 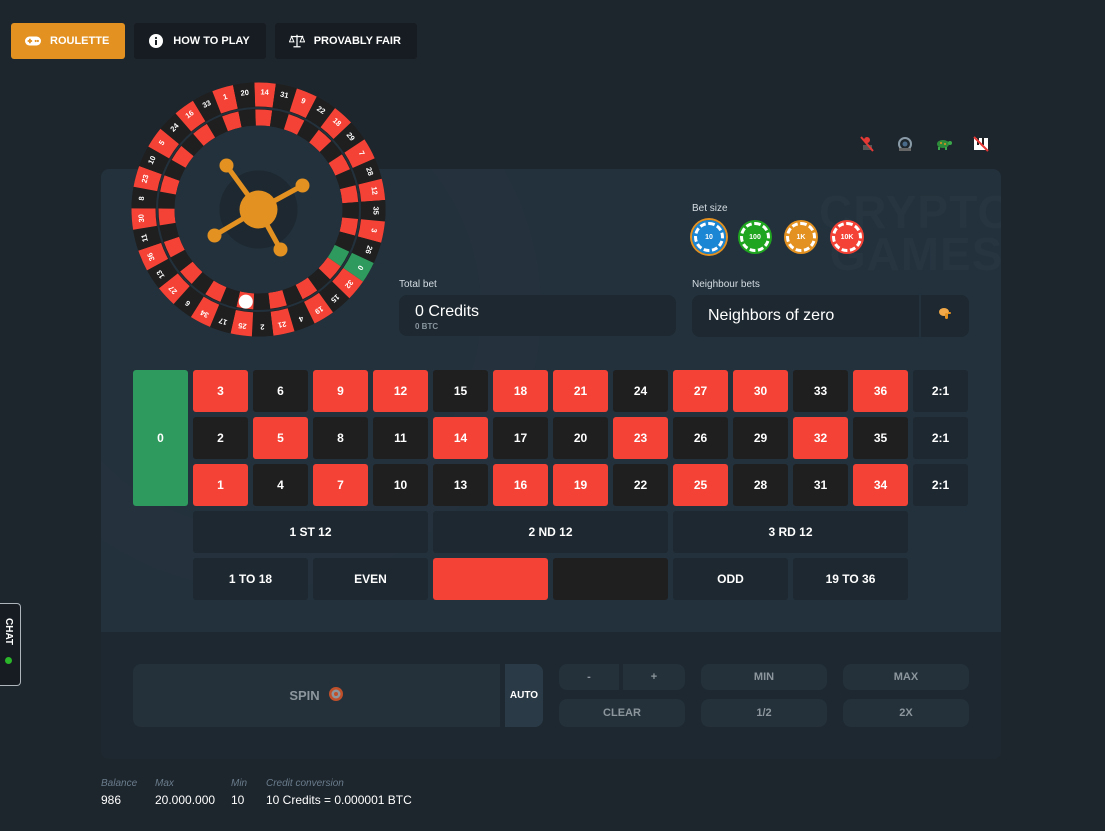 What do you see at coordinates (943, 144) in the screenshot?
I see `turtle-icon` at bounding box center [943, 144].